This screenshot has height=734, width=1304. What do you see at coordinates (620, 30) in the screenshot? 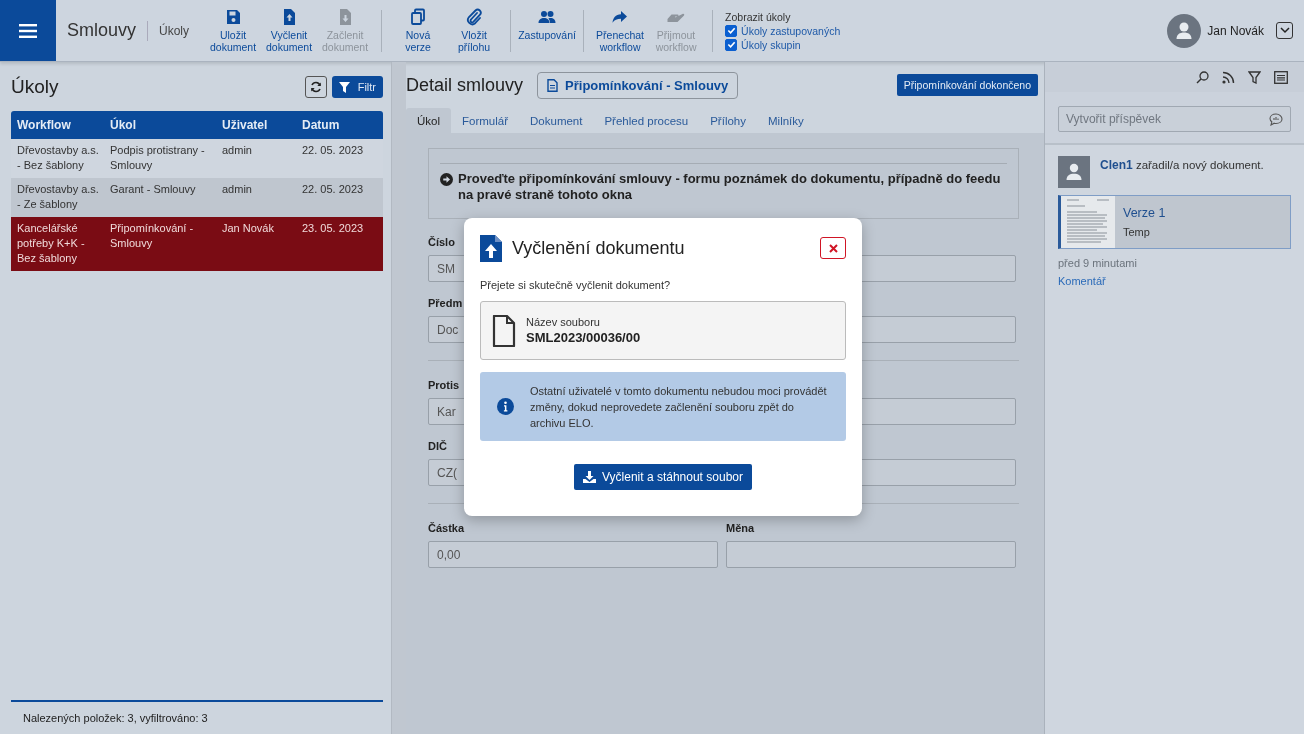
I see `toolbar-button: Přenechat workflow` at bounding box center [620, 30].